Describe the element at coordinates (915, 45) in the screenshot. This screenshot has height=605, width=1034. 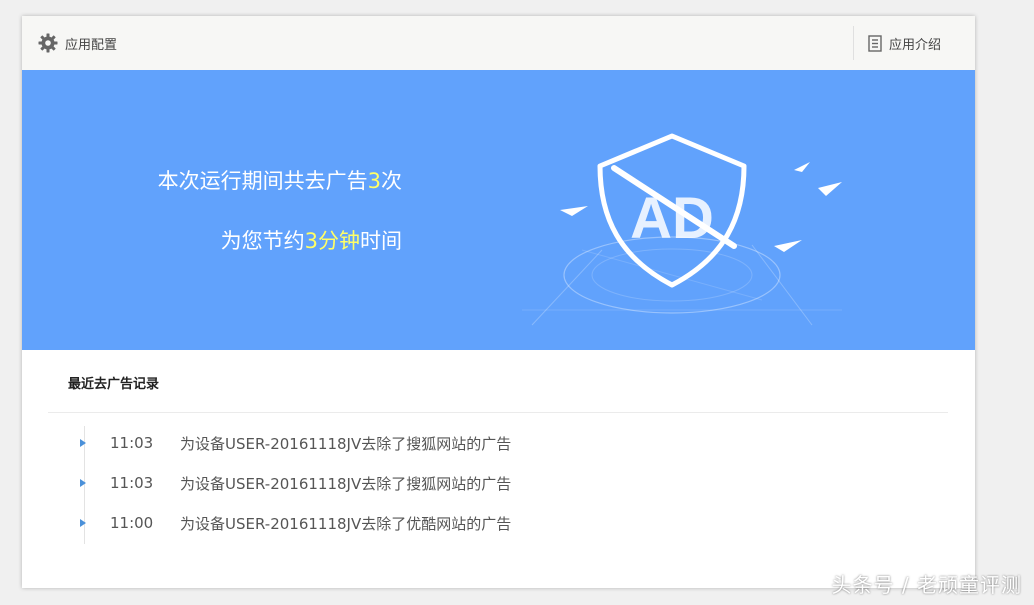
I see `app-intro-label: 应用介绍` at that location.